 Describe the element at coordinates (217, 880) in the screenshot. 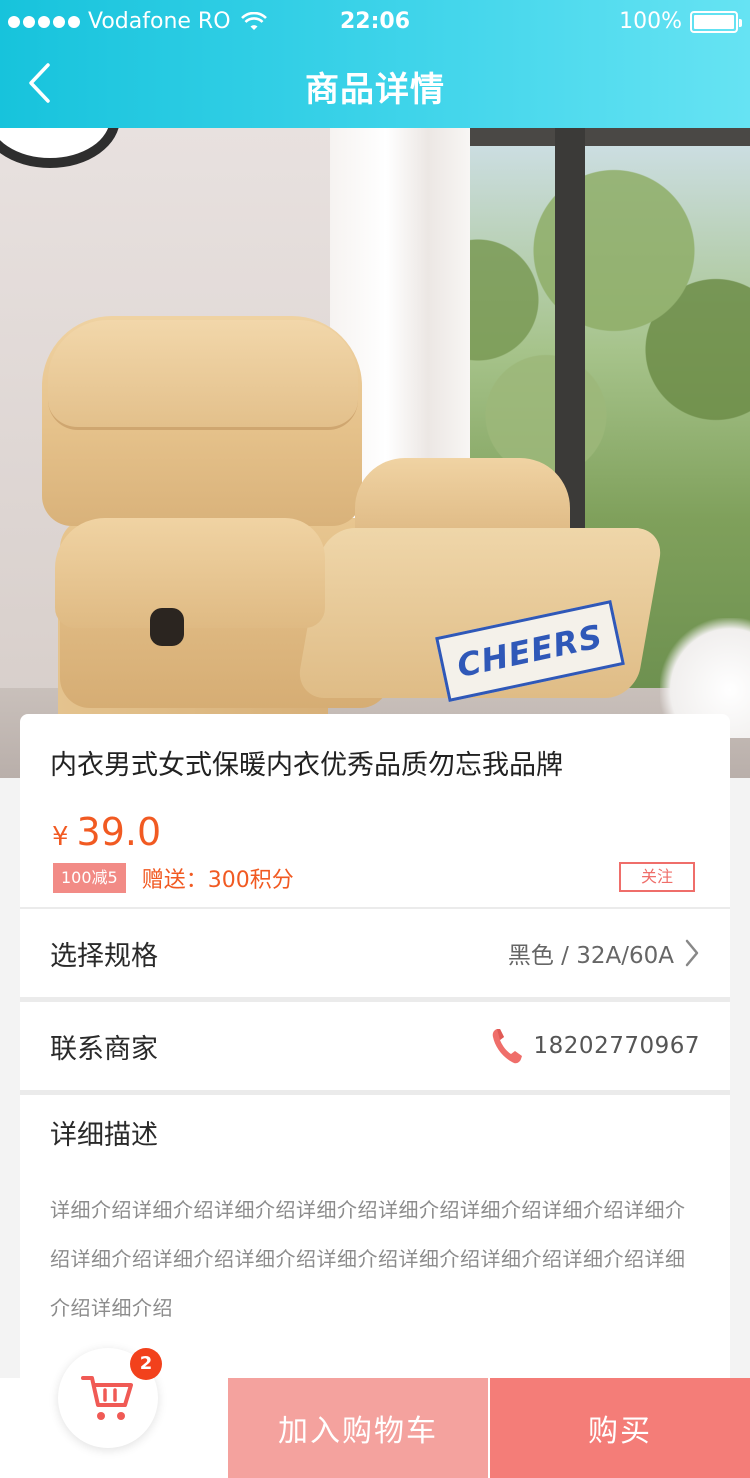

I see `gift-points-text: 赠送：300积分` at that location.